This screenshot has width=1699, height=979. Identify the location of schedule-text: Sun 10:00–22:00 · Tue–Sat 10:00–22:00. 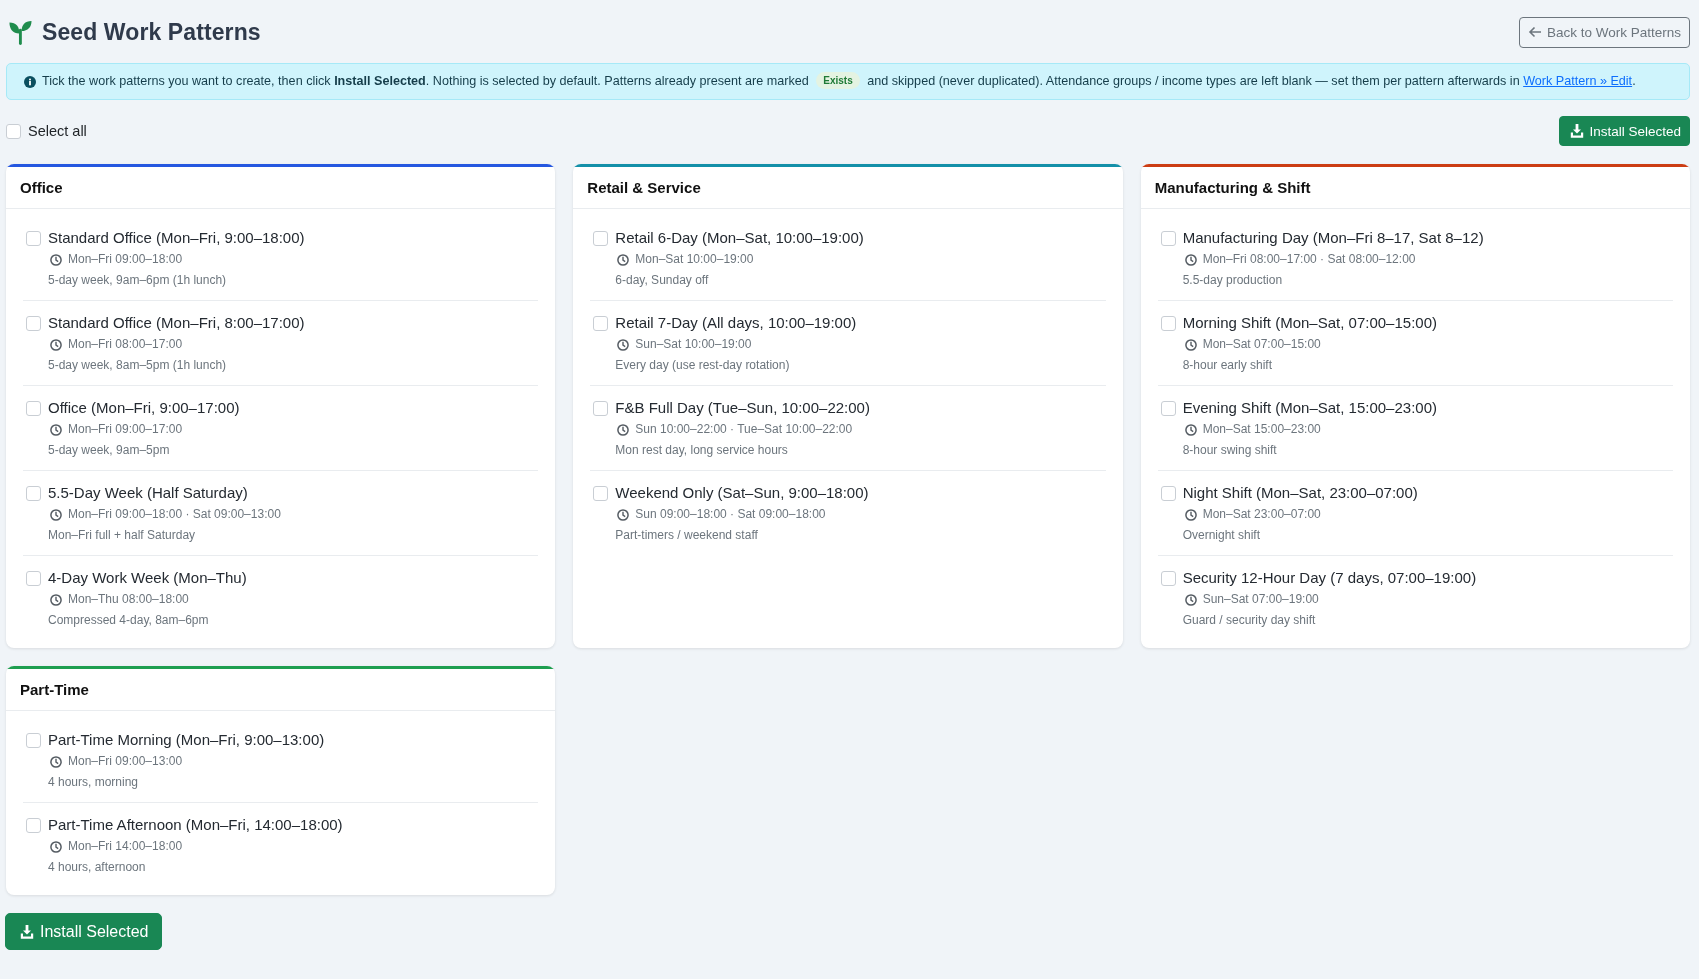
(744, 429).